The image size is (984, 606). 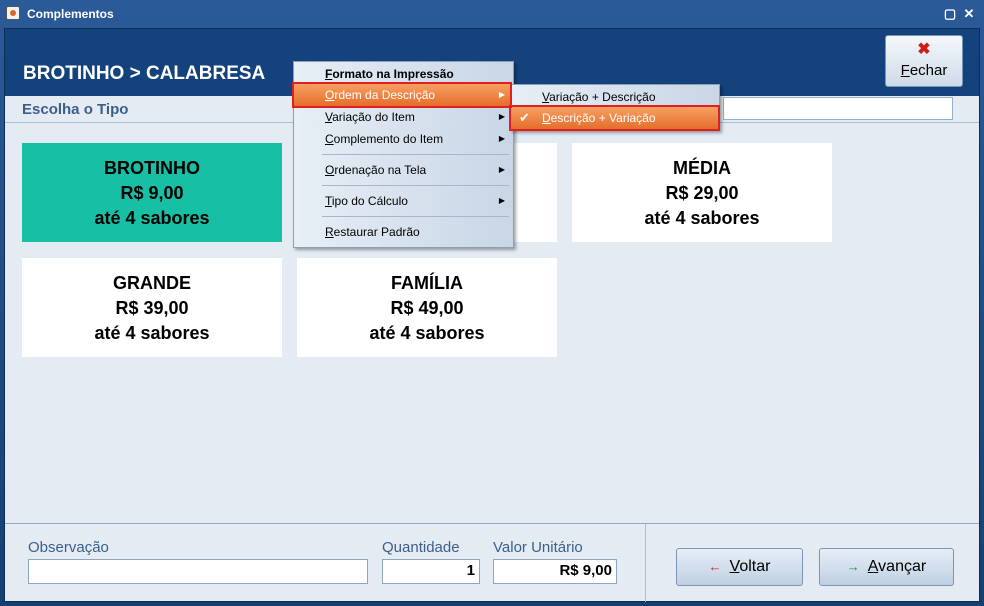 I want to click on card-name: BROTINHO, so click(x=152, y=168).